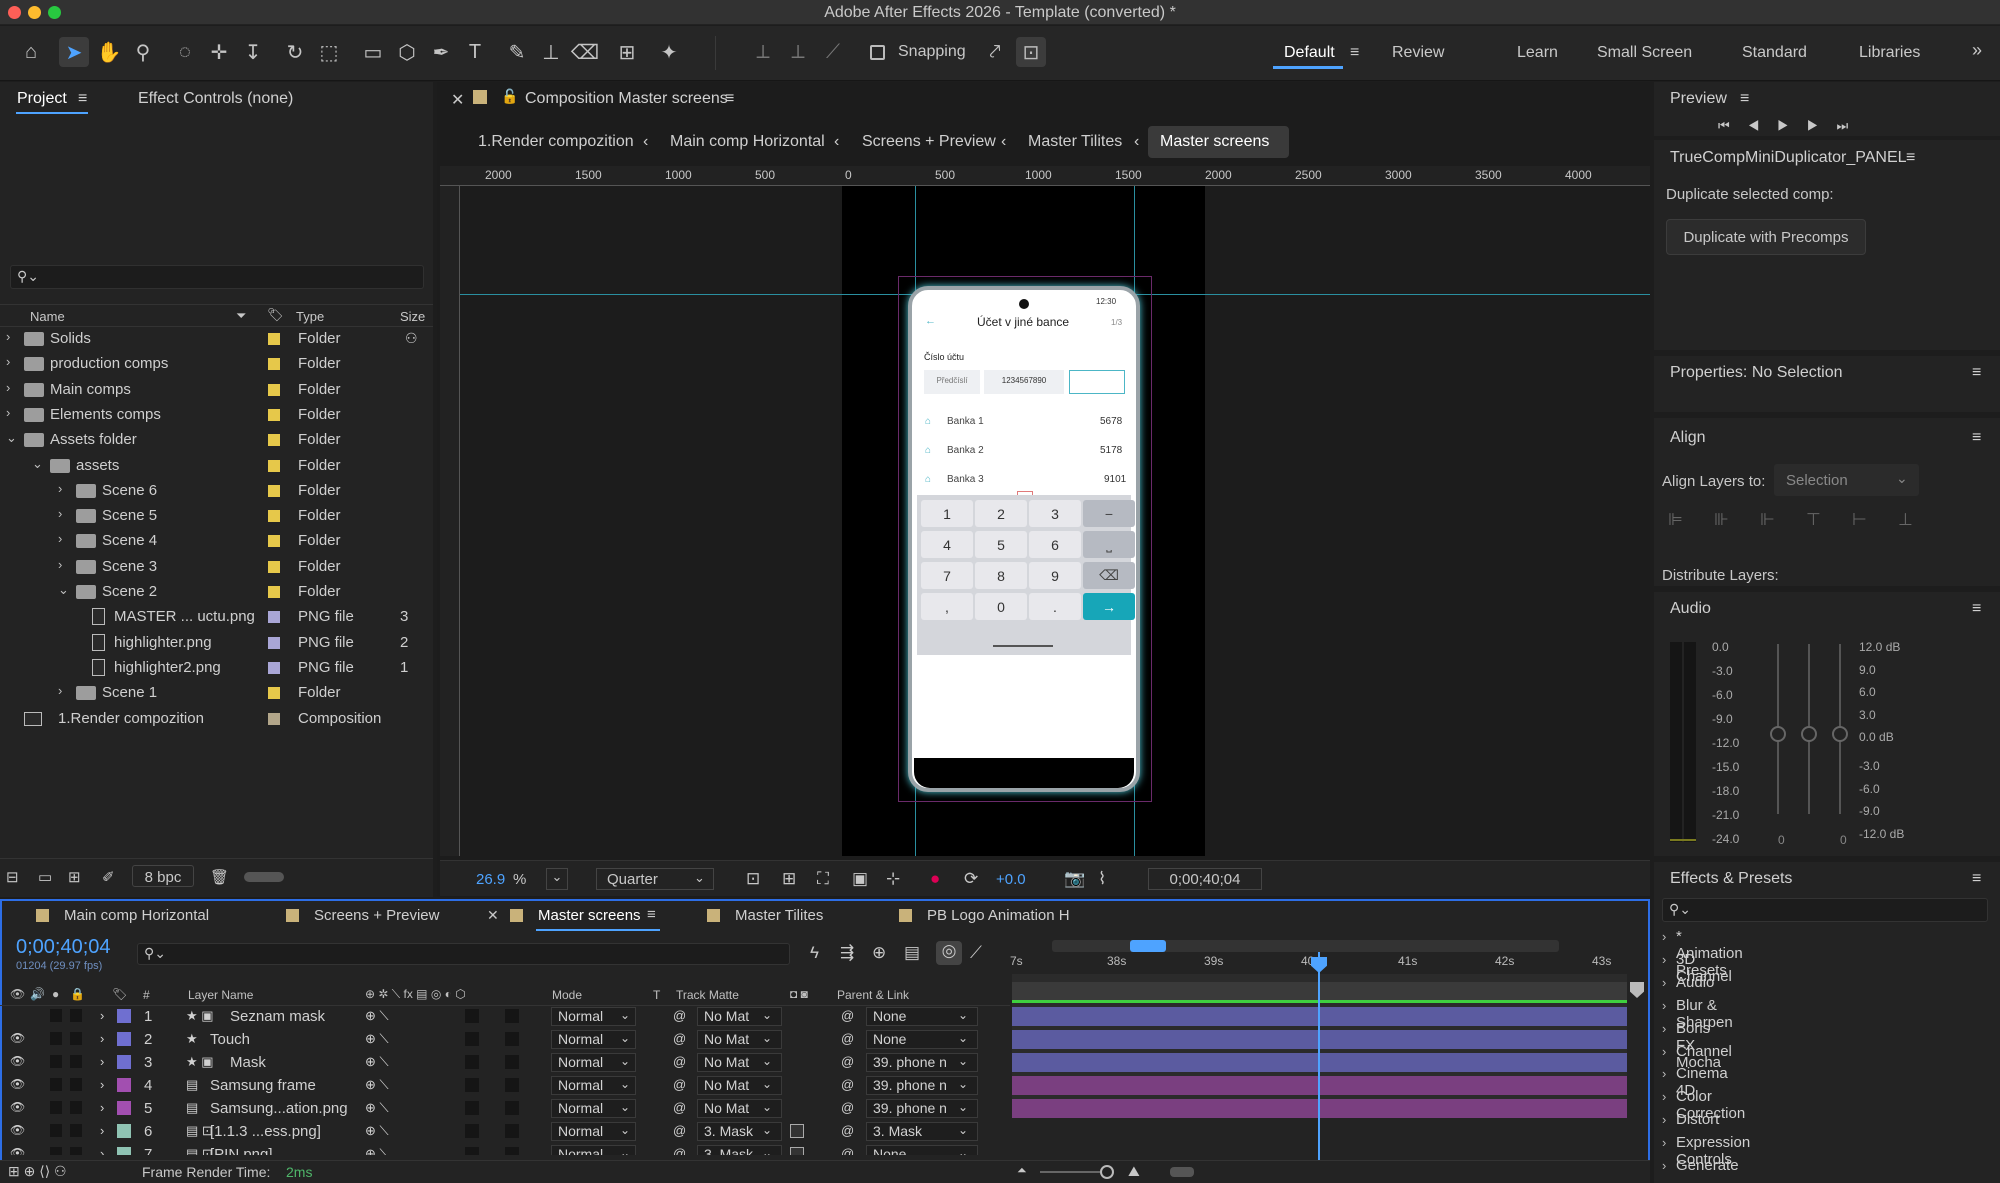 This screenshot has width=2000, height=1183. What do you see at coordinates (1074, 879) in the screenshot?
I see `snapshot-icon: 📷` at bounding box center [1074, 879].